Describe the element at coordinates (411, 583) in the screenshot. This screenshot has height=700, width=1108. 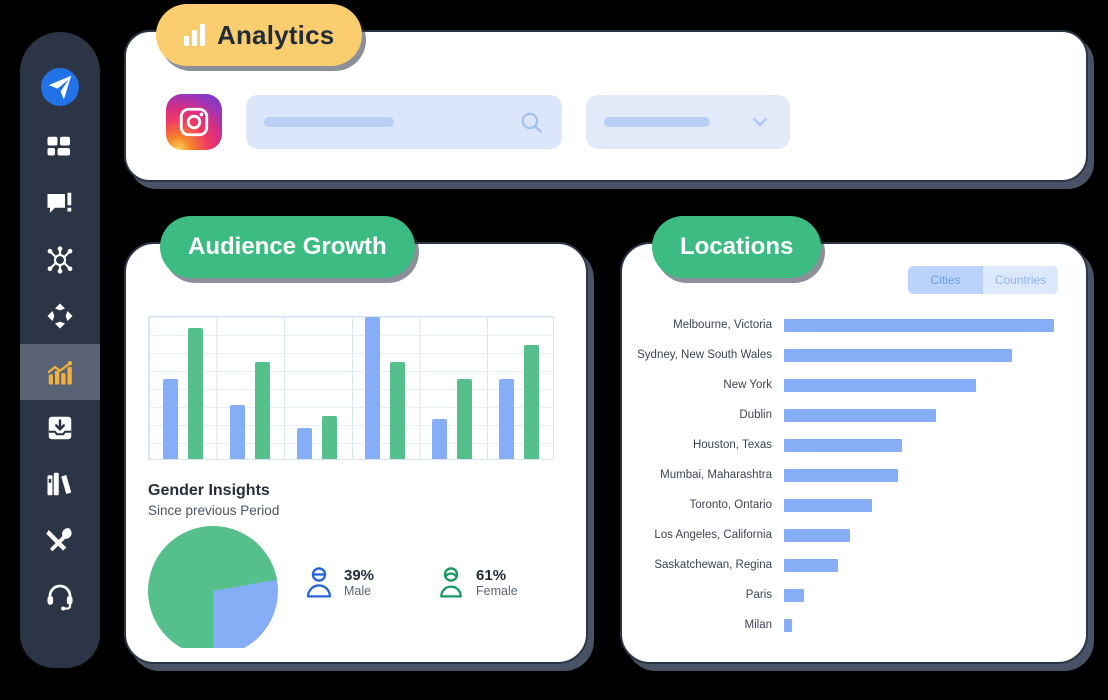
I see `gender-stats: 39% Male 61% Female` at that location.